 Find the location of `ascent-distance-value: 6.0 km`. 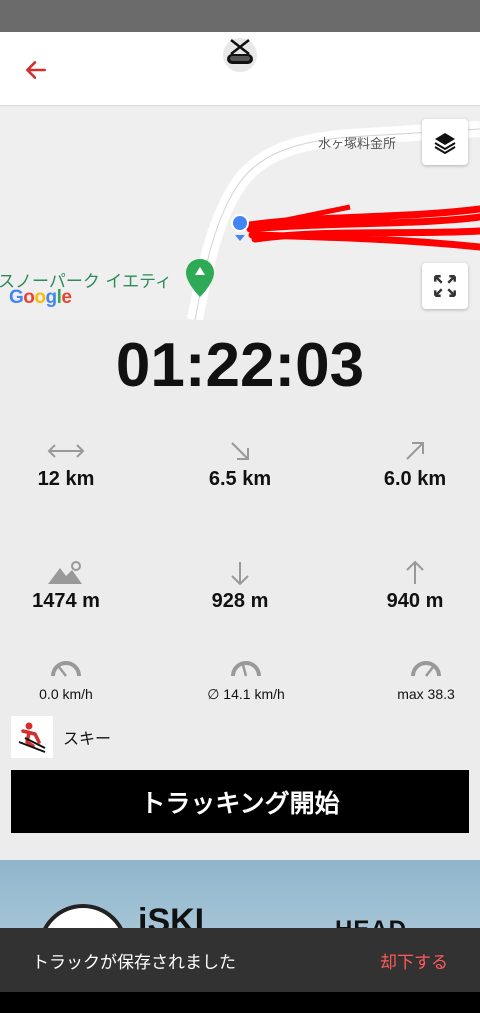

ascent-distance-value: 6.0 km is located at coordinates (415, 479).